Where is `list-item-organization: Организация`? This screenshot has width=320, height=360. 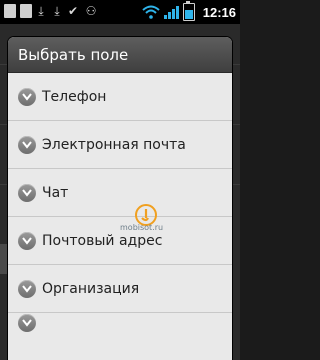
list-item-organization: Организация is located at coordinates (120, 289).